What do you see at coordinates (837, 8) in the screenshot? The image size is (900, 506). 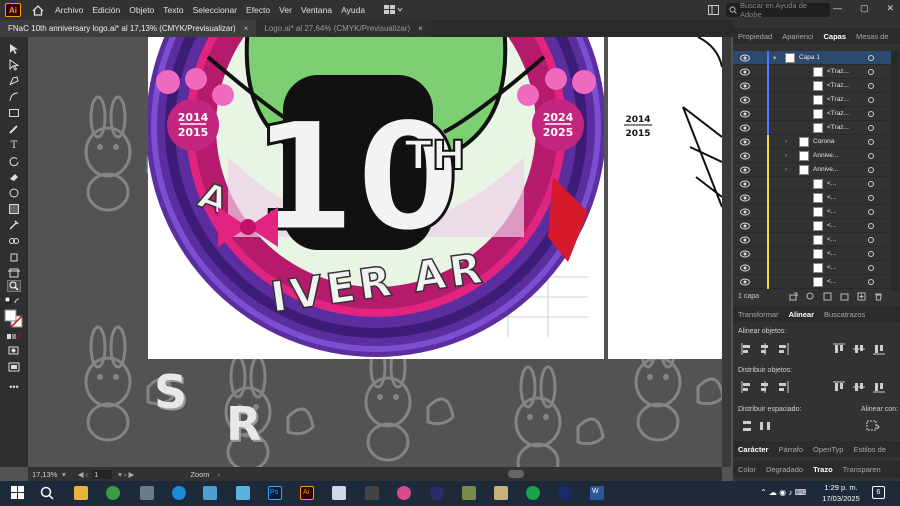 I see `minimize-button: —` at bounding box center [837, 8].